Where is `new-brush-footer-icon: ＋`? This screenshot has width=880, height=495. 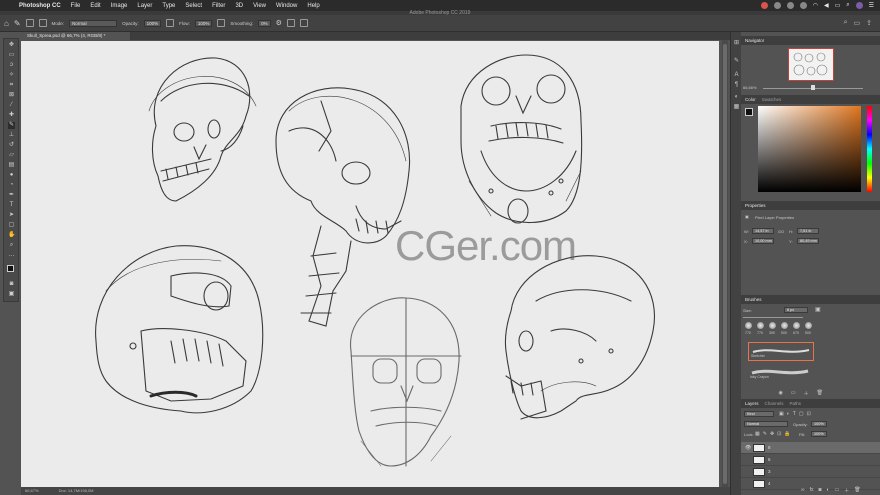
new-brush-footer-icon: ＋ is located at coordinates (806, 394).